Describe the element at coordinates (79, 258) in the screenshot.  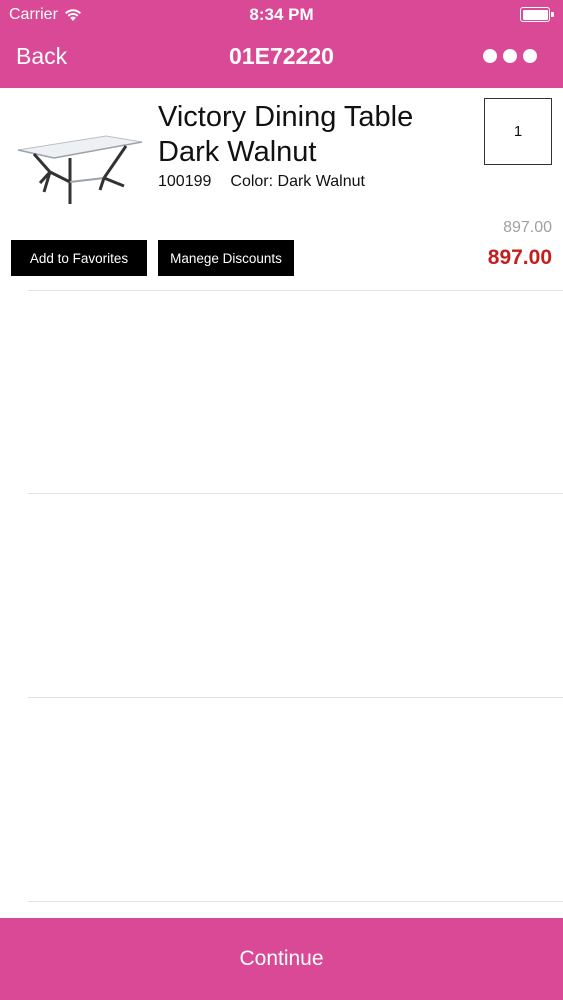
I see `add-to-favorites-button: Add to Favorites` at that location.